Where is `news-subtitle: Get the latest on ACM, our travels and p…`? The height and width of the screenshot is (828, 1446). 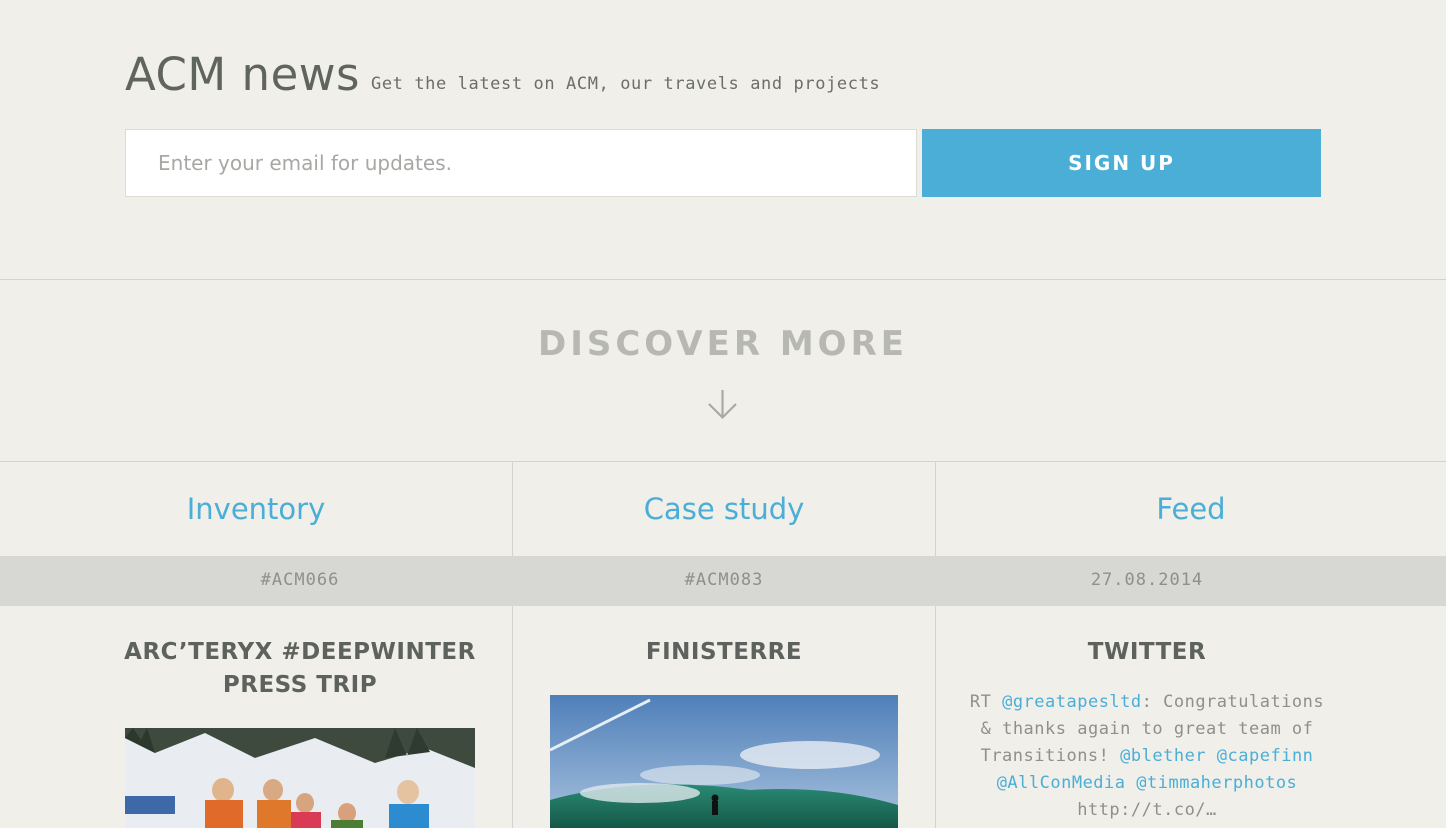
news-subtitle: Get the latest on ACM, our travels and p… is located at coordinates (626, 84).